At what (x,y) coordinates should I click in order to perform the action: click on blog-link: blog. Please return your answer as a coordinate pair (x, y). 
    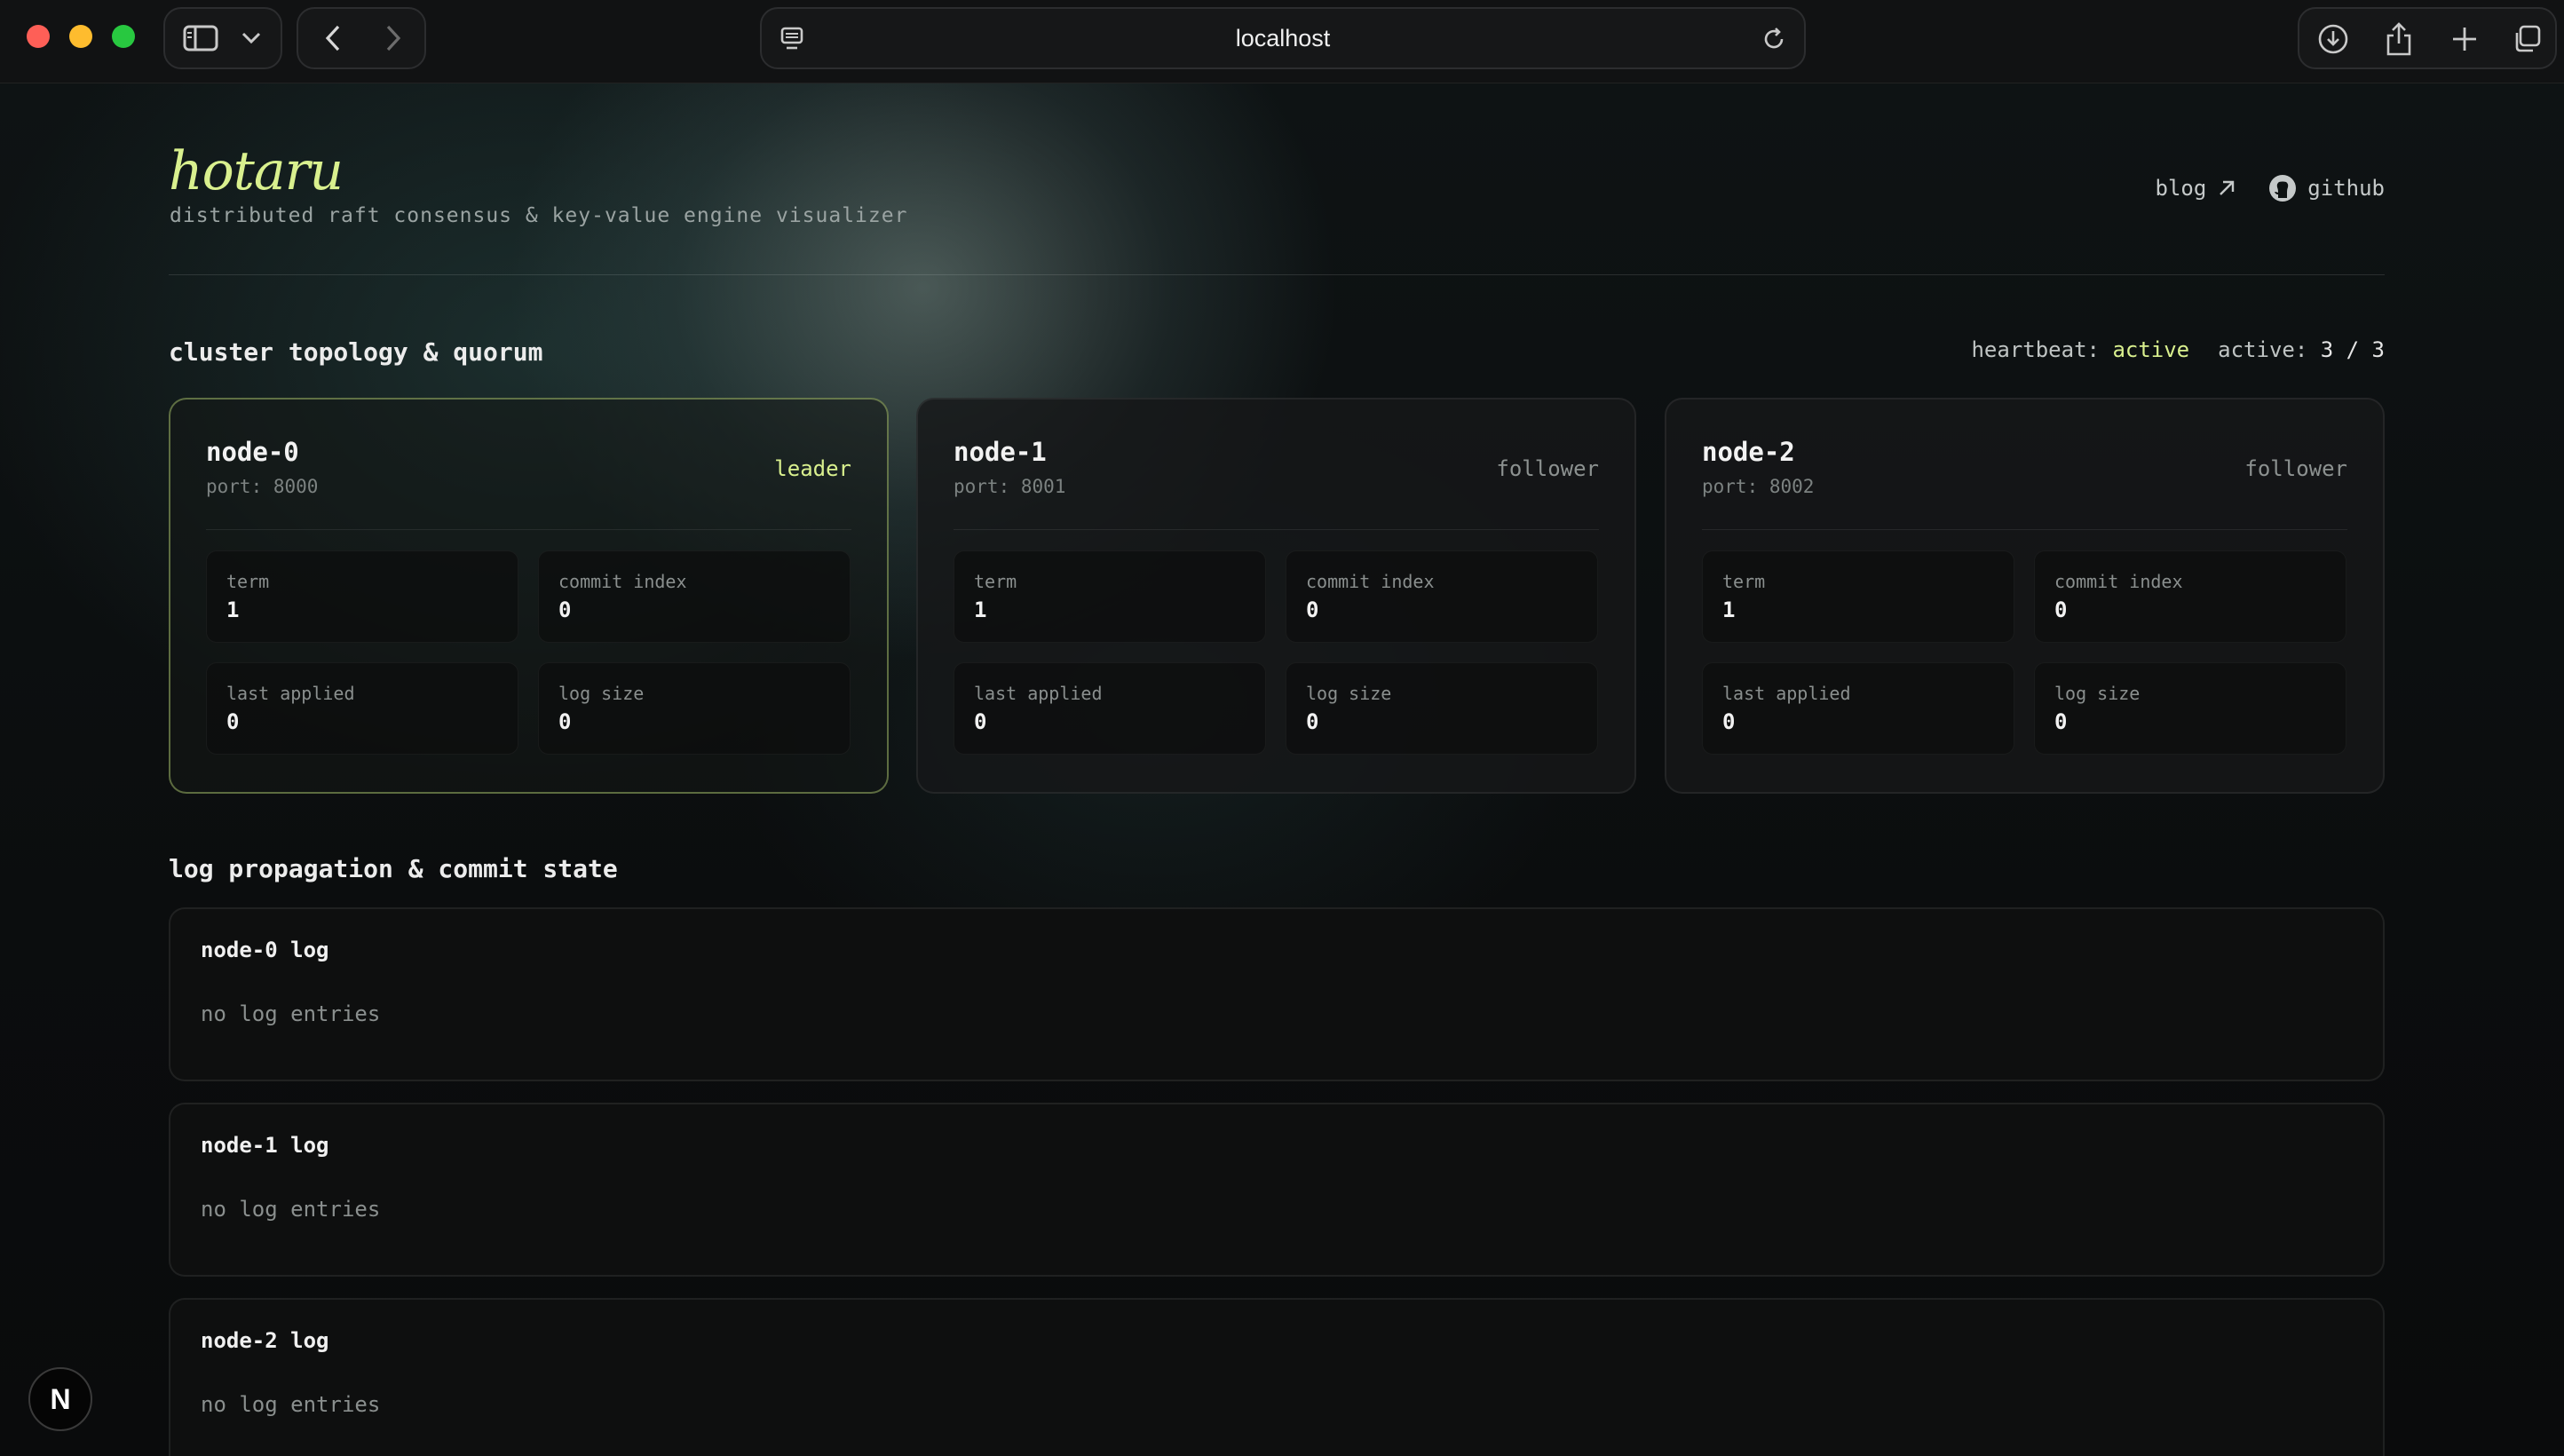
    Looking at the image, I should click on (2196, 188).